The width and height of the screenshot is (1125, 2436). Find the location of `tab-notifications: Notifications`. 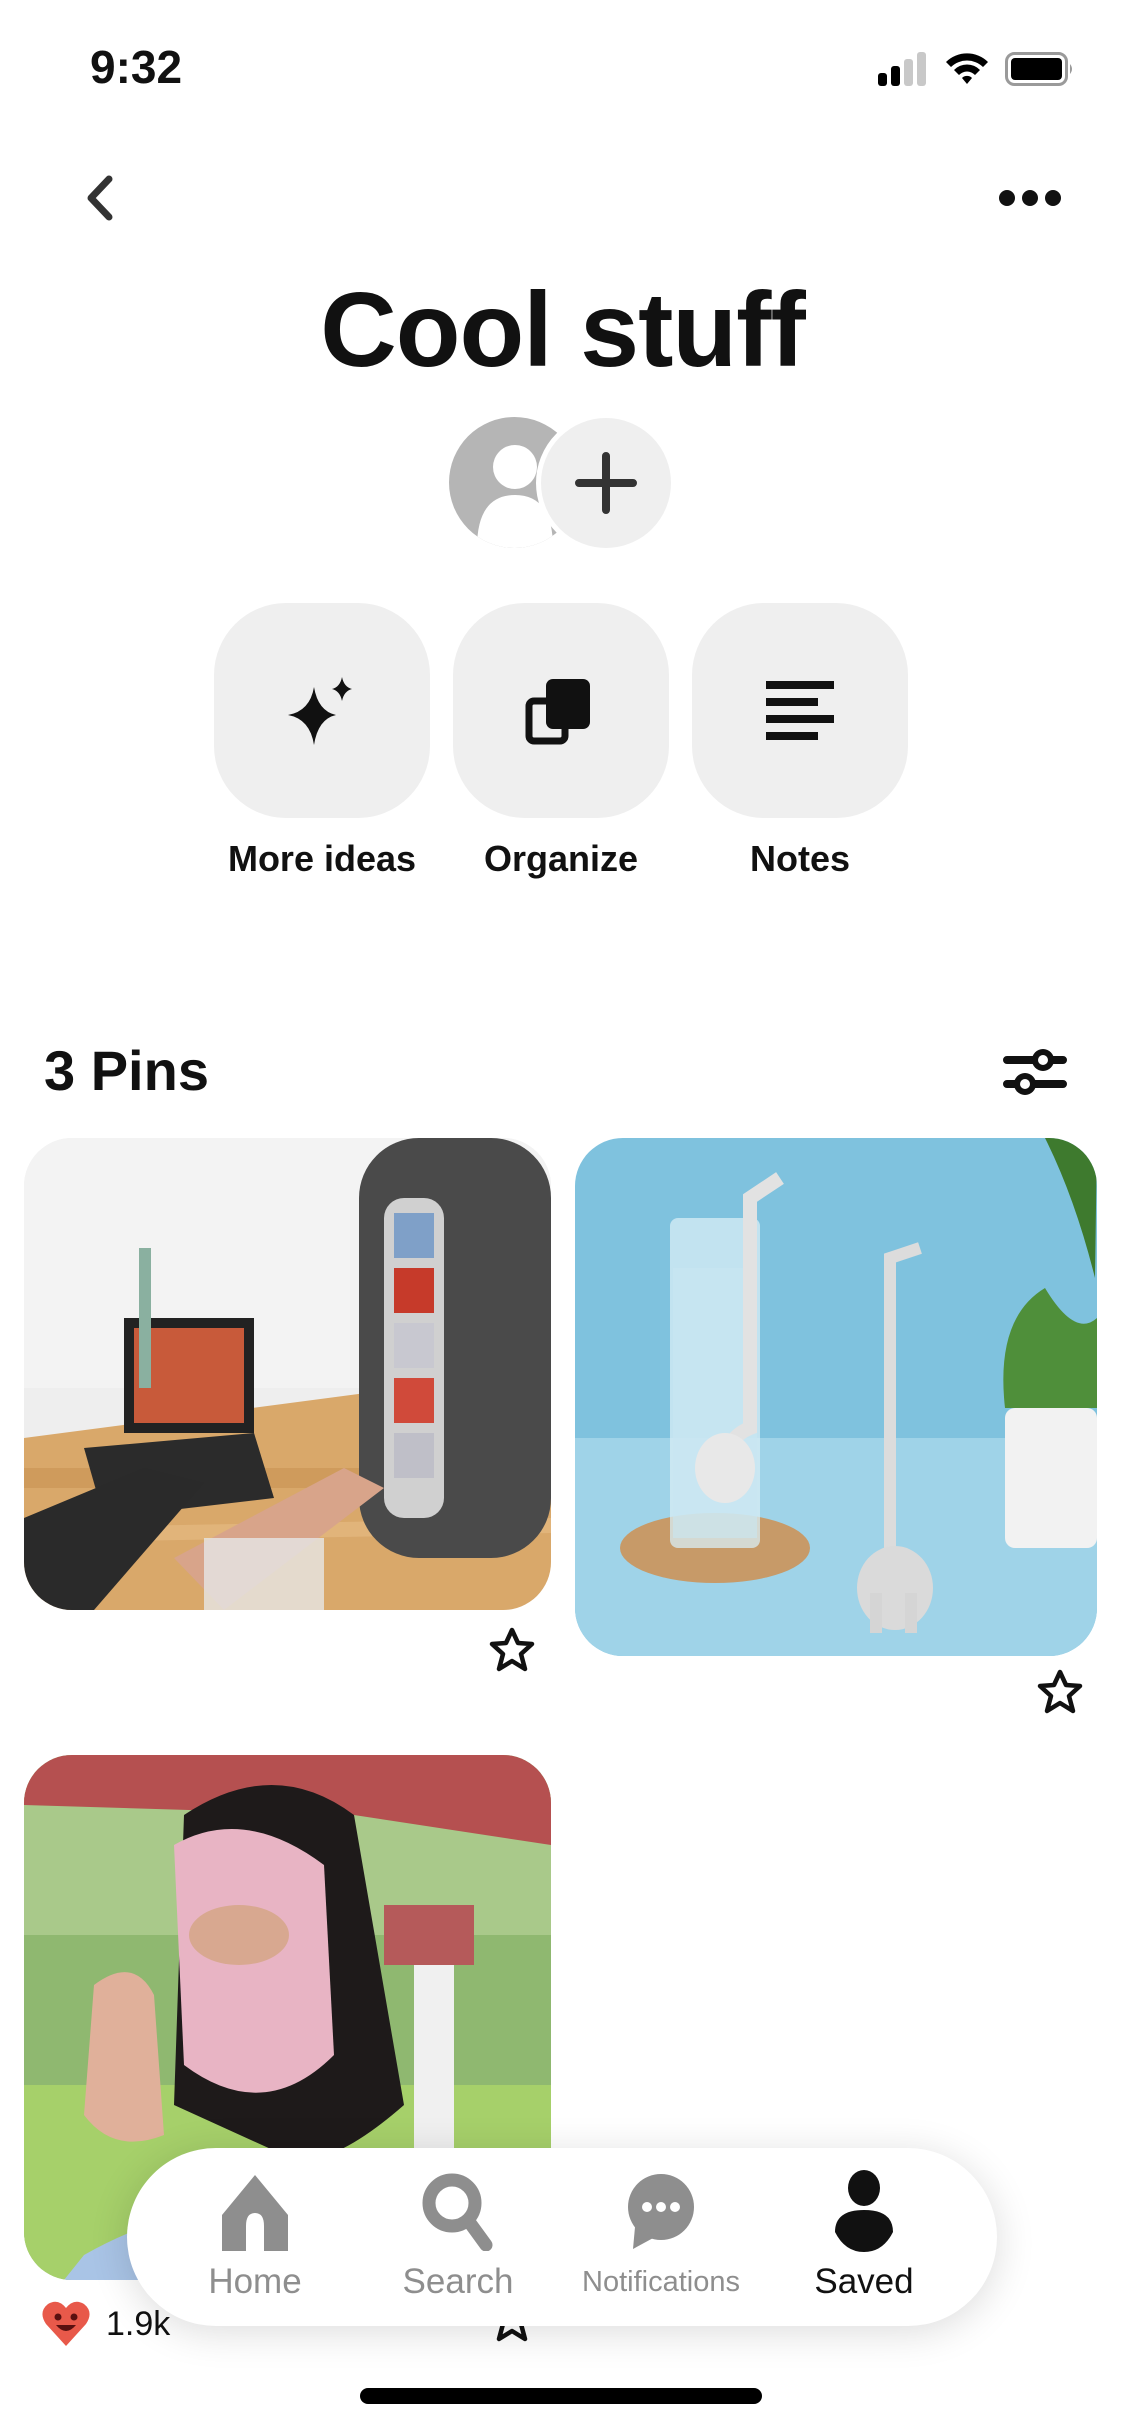

tab-notifications: Notifications is located at coordinates (661, 2237).